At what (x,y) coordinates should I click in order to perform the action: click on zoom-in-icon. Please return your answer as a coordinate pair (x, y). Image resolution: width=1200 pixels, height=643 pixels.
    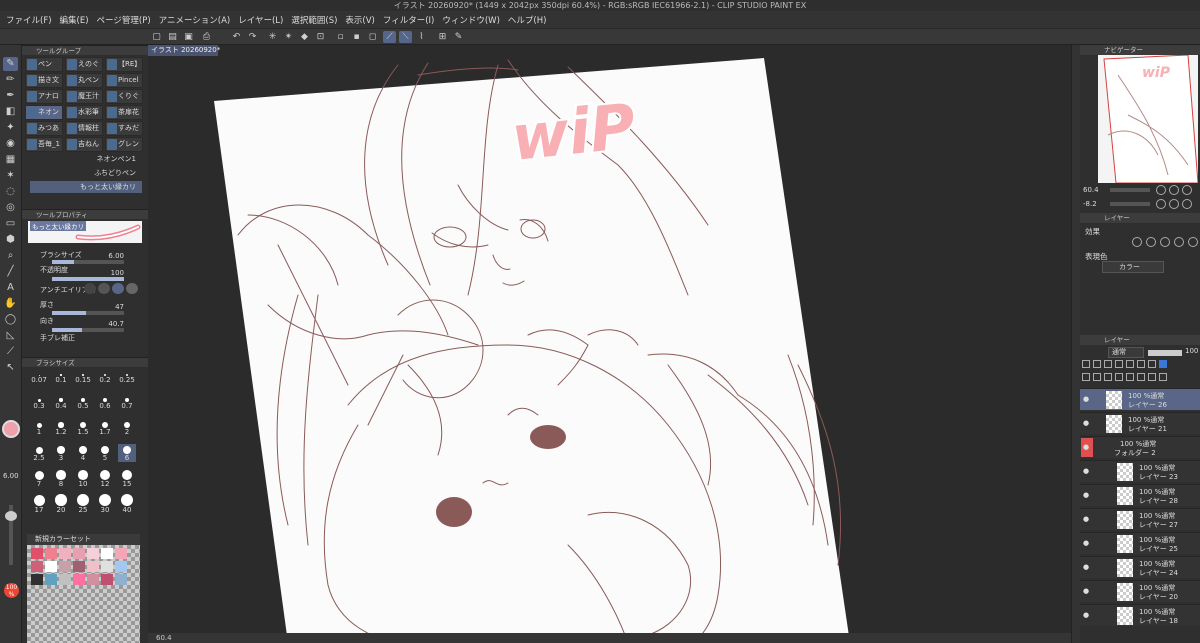
    Looking at the image, I should click on (1174, 190).